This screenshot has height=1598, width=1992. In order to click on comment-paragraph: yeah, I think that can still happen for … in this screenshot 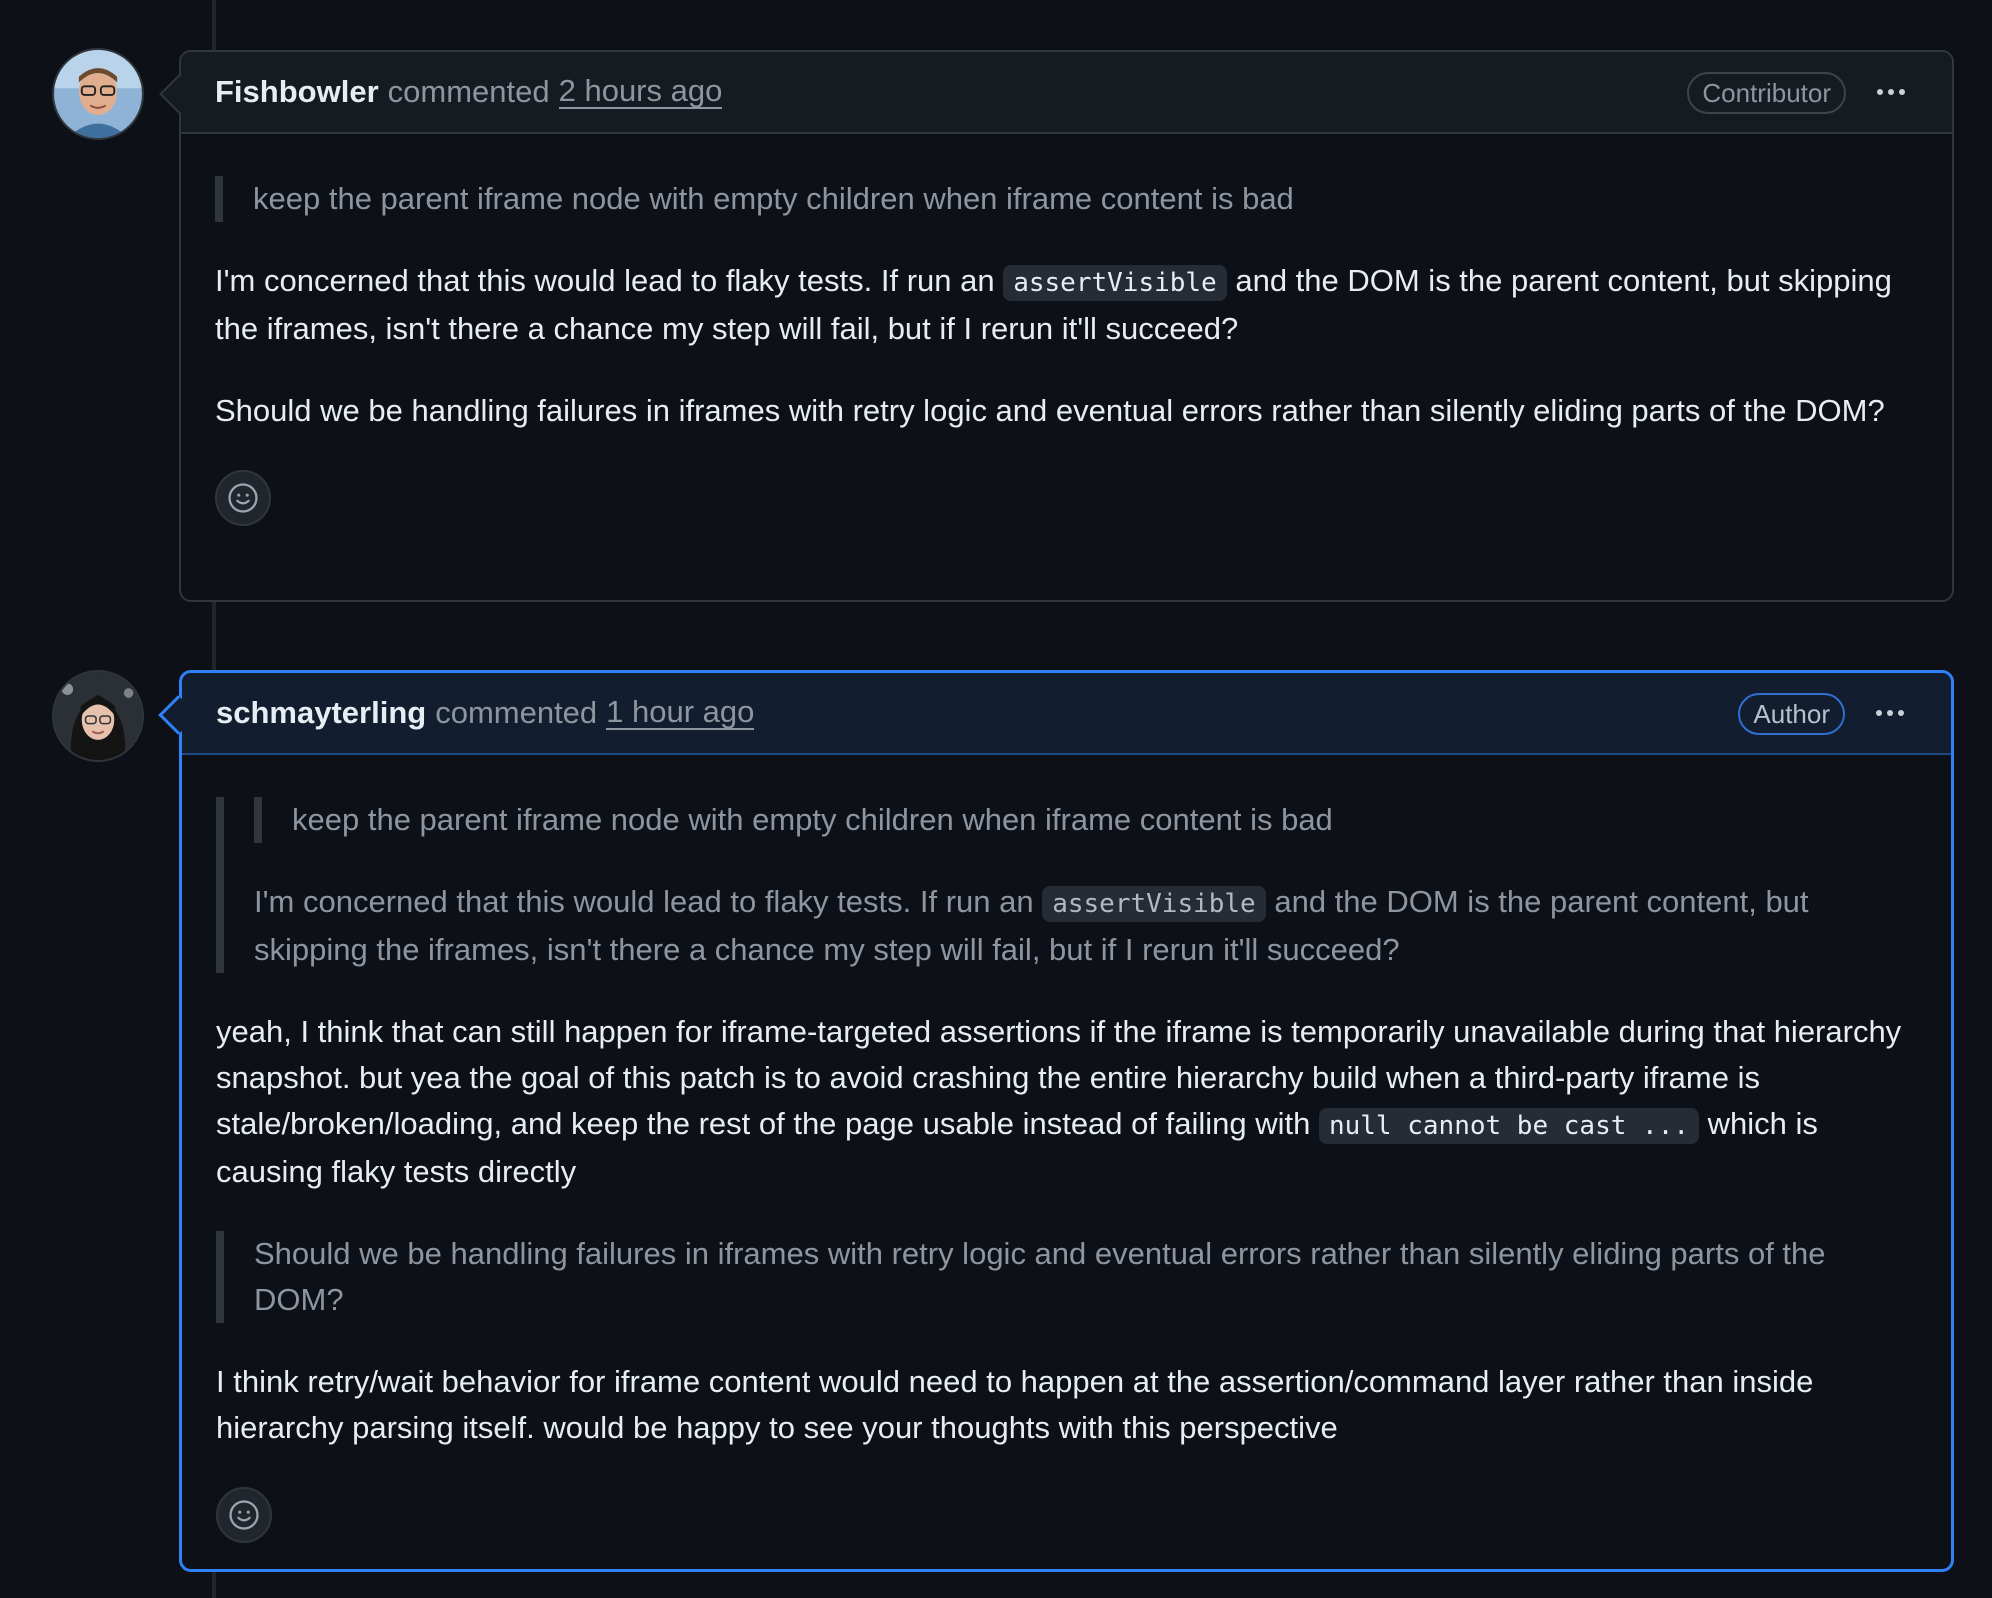, I will do `click(1059, 1101)`.